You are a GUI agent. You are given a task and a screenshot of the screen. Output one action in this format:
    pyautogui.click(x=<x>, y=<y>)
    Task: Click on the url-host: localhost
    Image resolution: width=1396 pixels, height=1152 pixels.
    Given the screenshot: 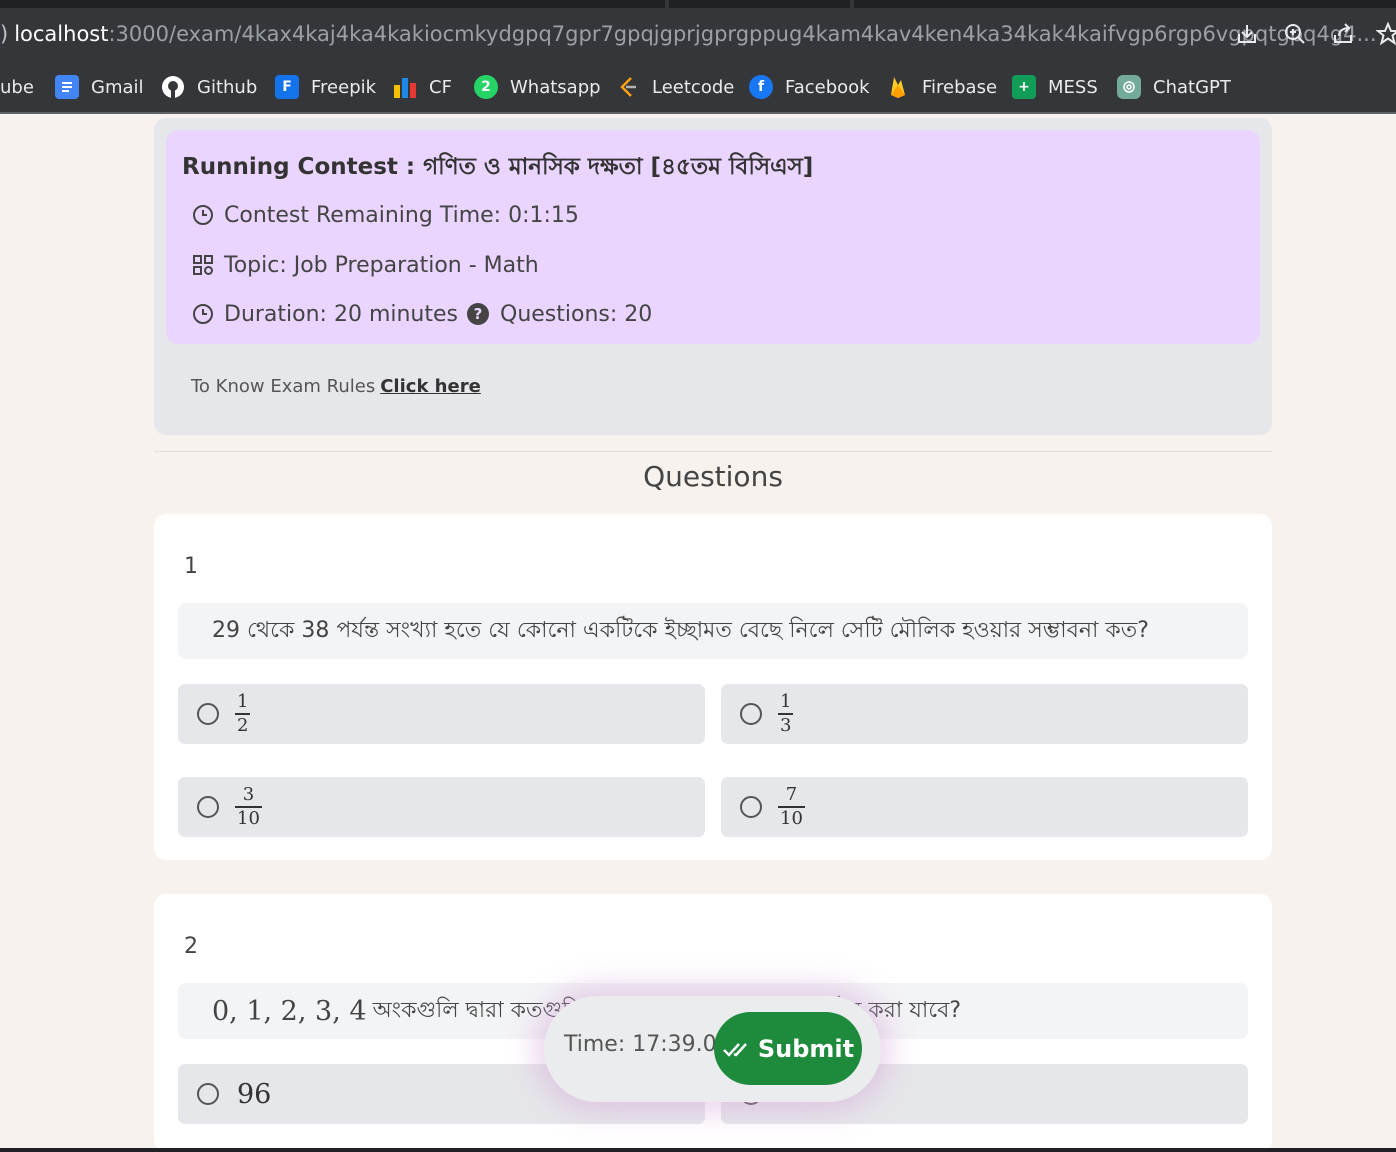 What is the action you would take?
    pyautogui.click(x=61, y=34)
    